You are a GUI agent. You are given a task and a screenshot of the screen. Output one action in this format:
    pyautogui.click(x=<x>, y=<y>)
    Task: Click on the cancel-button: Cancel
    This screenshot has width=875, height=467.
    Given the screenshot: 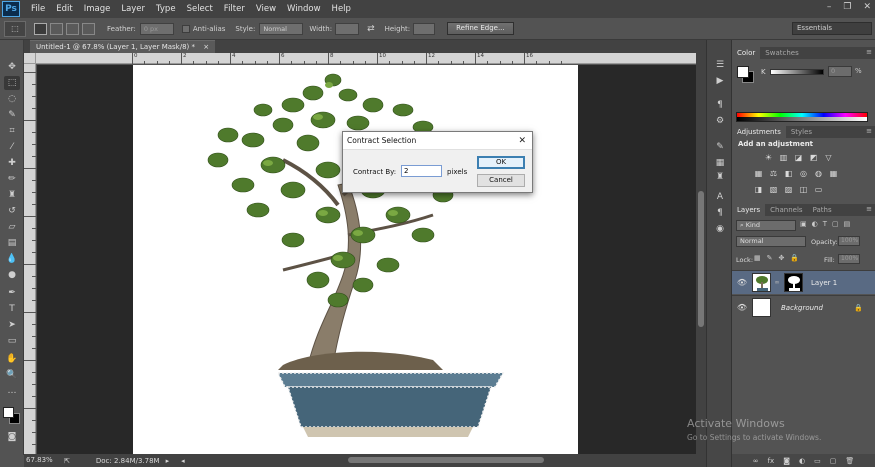 What is the action you would take?
    pyautogui.click(x=501, y=180)
    